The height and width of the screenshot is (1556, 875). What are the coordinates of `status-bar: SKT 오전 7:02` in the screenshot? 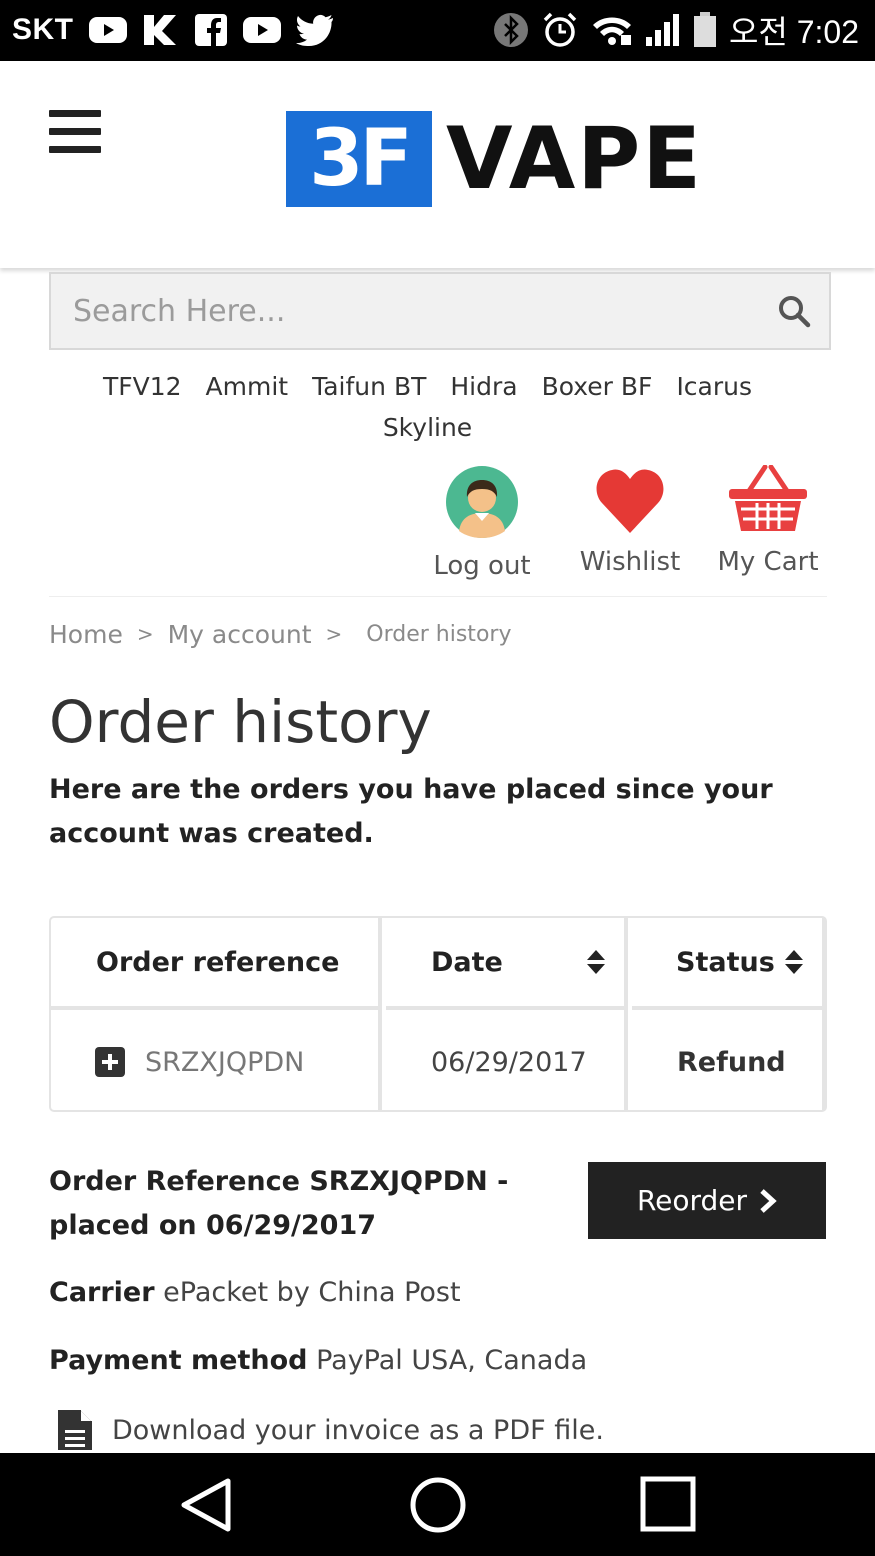 It's located at (437, 30).